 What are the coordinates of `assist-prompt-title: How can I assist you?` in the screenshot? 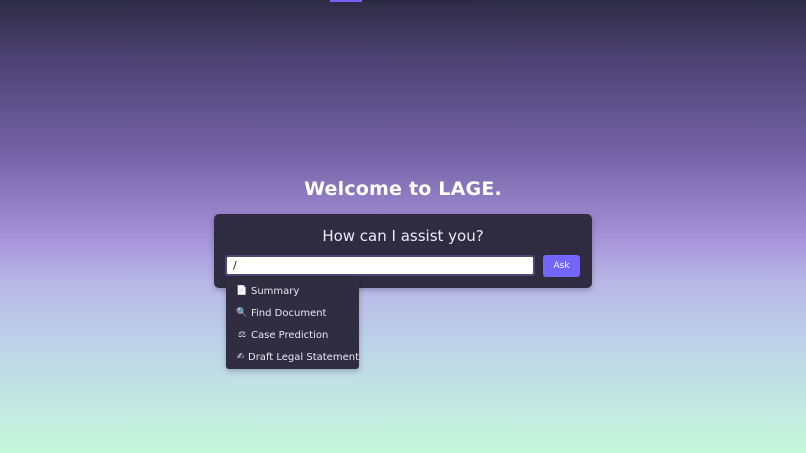 It's located at (403, 236).